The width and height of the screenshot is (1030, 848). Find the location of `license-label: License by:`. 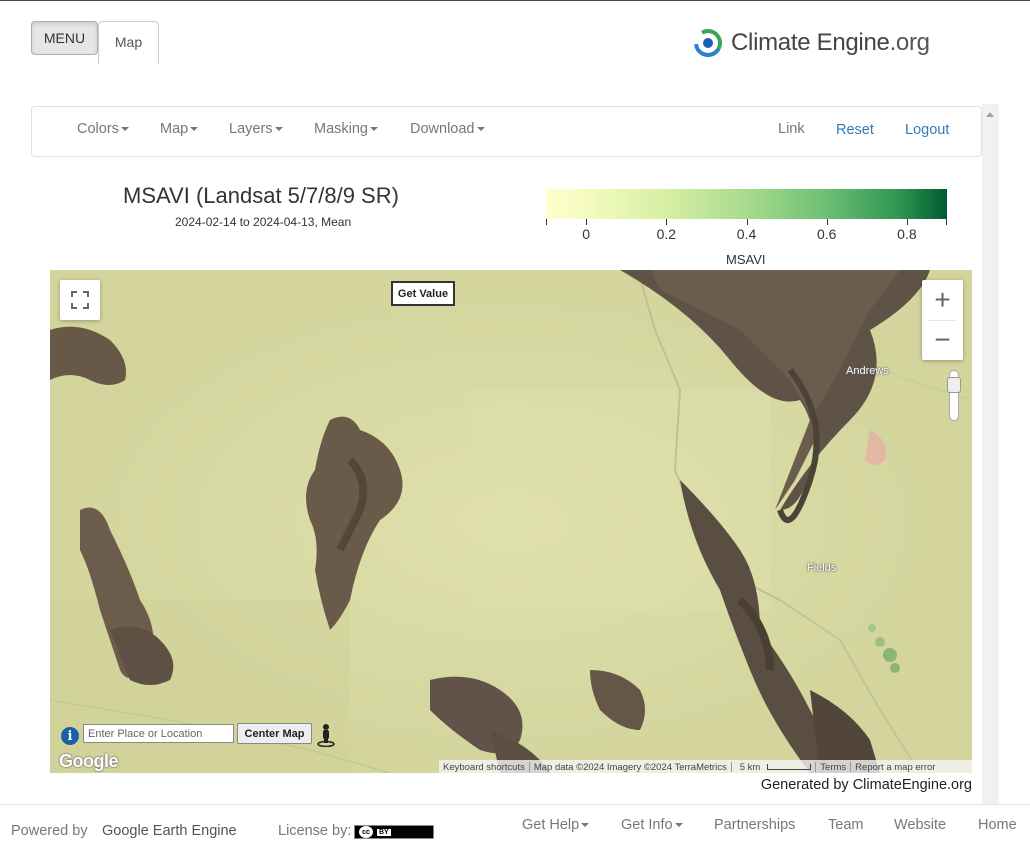

license-label: License by: is located at coordinates (315, 831).